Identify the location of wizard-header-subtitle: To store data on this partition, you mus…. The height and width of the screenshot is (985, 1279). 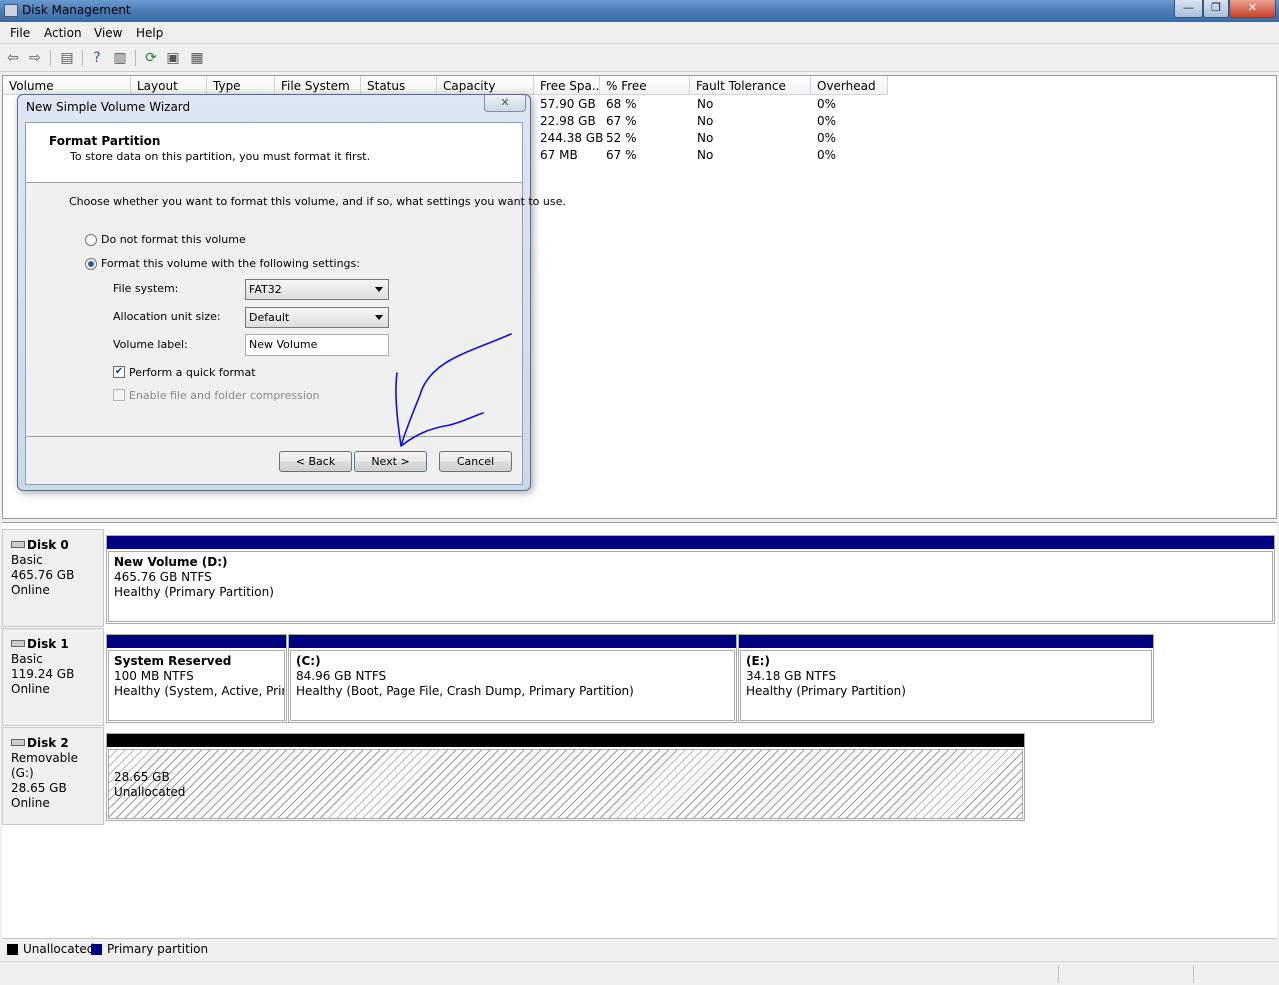
(220, 156).